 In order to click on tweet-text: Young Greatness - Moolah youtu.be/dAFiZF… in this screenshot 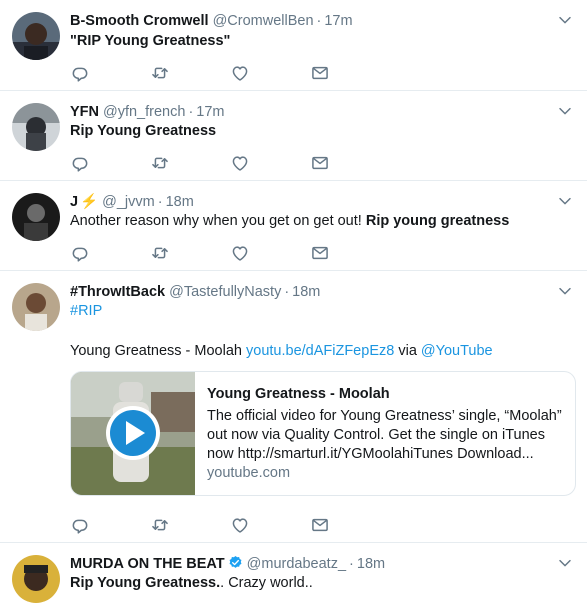, I will do `click(281, 351)`.